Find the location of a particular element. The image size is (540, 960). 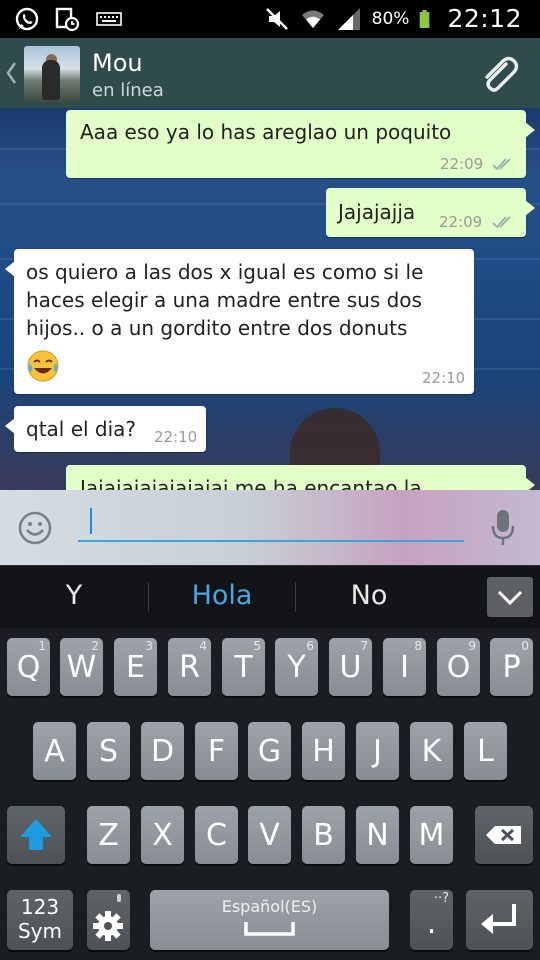

symbols-key: 123 Sym is located at coordinates (40, 920).